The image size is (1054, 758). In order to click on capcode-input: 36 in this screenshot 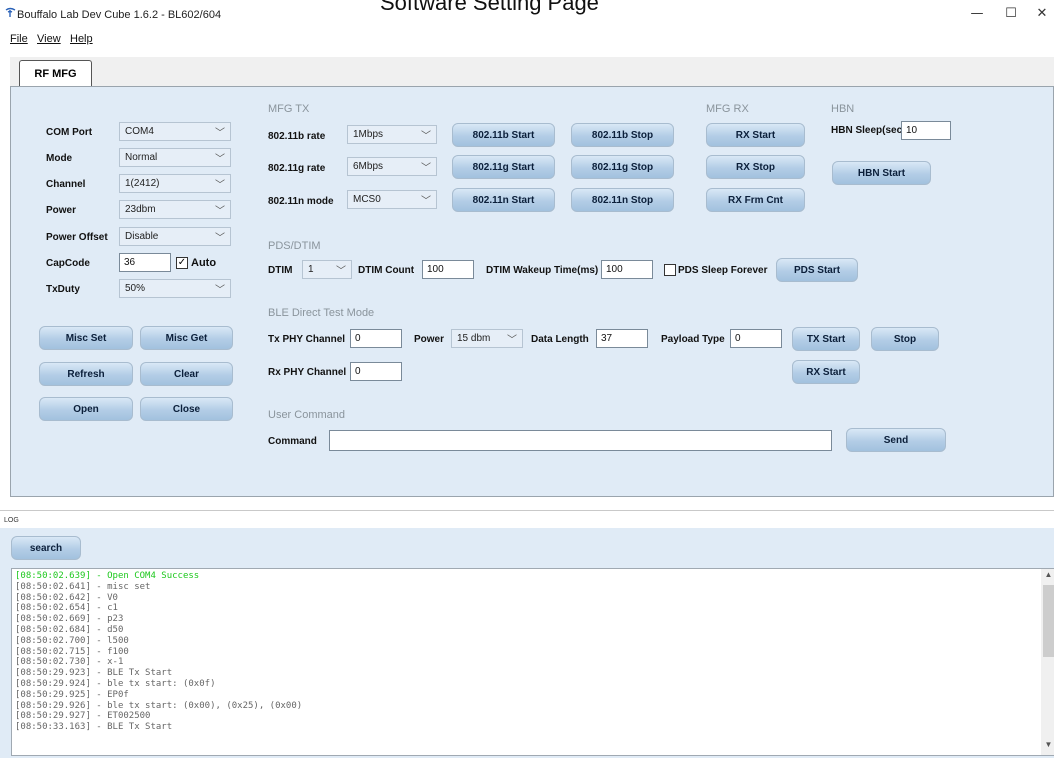, I will do `click(145, 262)`.